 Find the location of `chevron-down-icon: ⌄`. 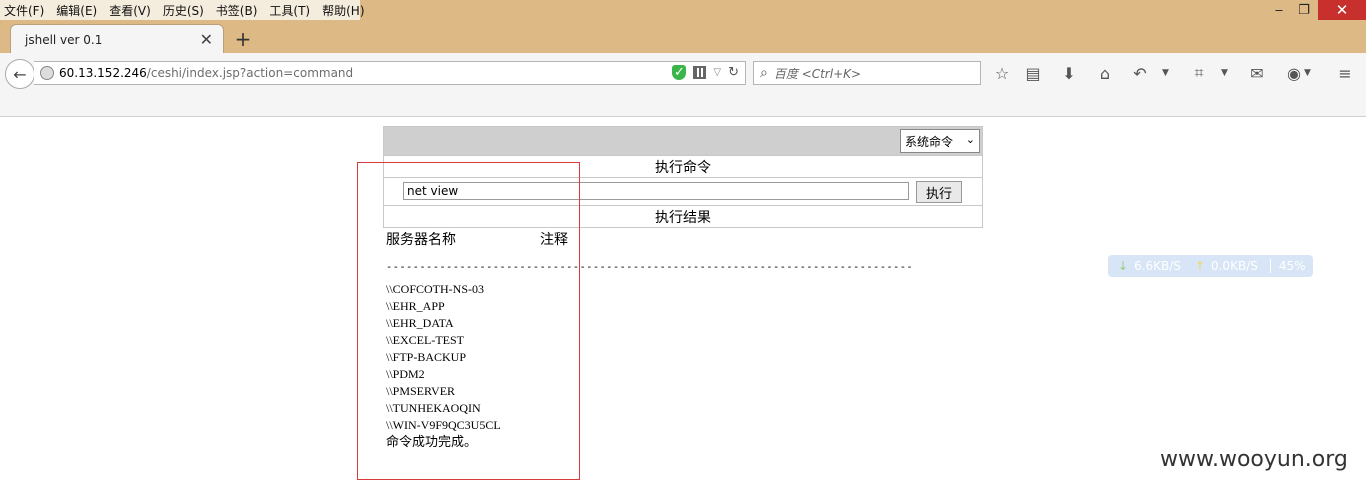

chevron-down-icon: ⌄ is located at coordinates (970, 139).